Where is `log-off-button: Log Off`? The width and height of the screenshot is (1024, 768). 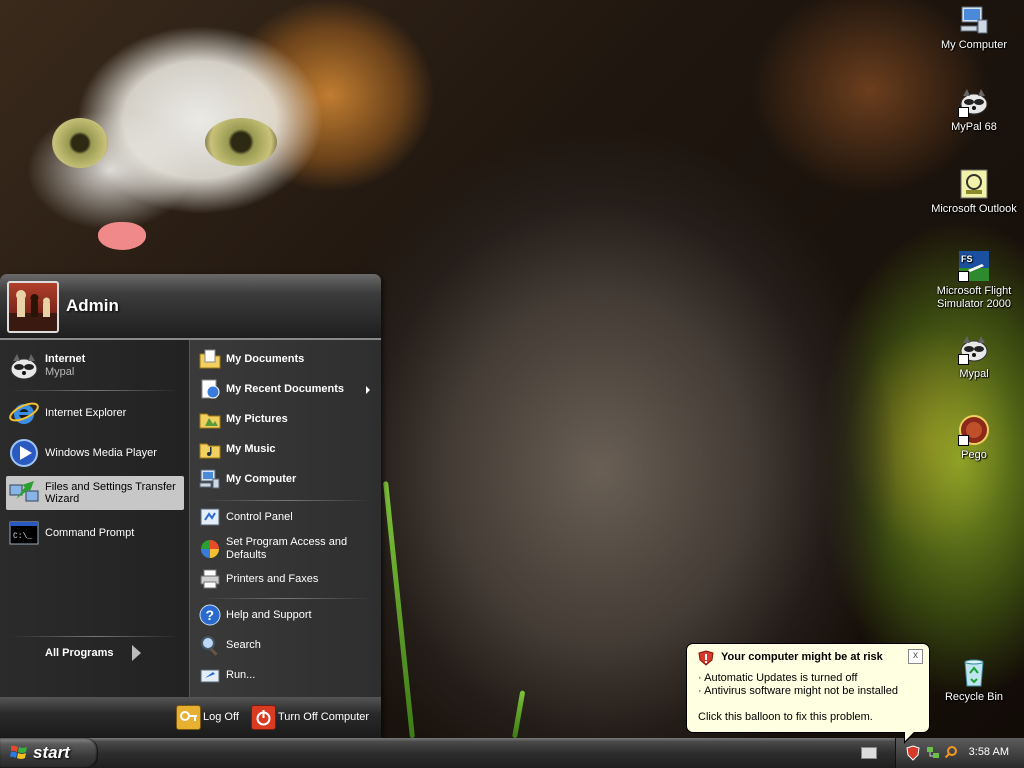
log-off-button: Log Off is located at coordinates (210, 717).